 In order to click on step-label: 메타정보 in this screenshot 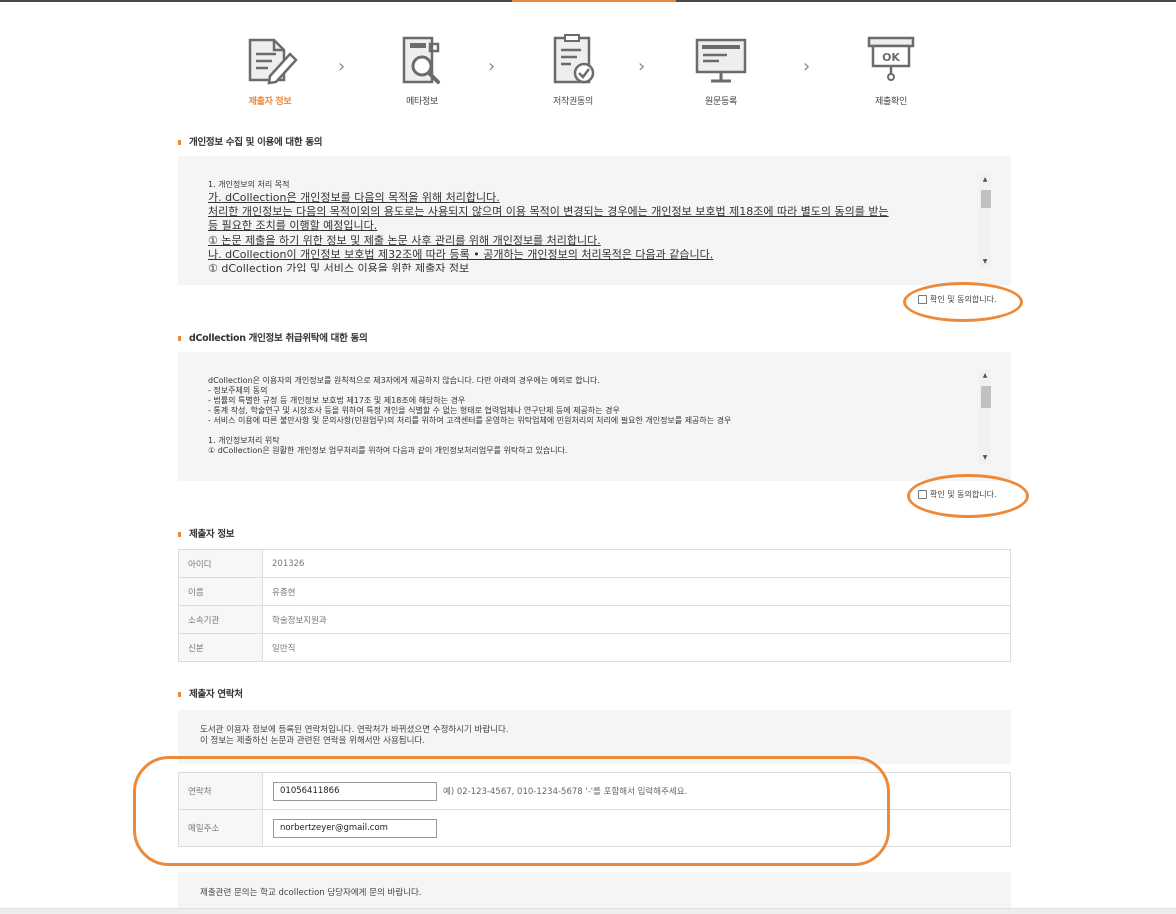, I will do `click(422, 102)`.